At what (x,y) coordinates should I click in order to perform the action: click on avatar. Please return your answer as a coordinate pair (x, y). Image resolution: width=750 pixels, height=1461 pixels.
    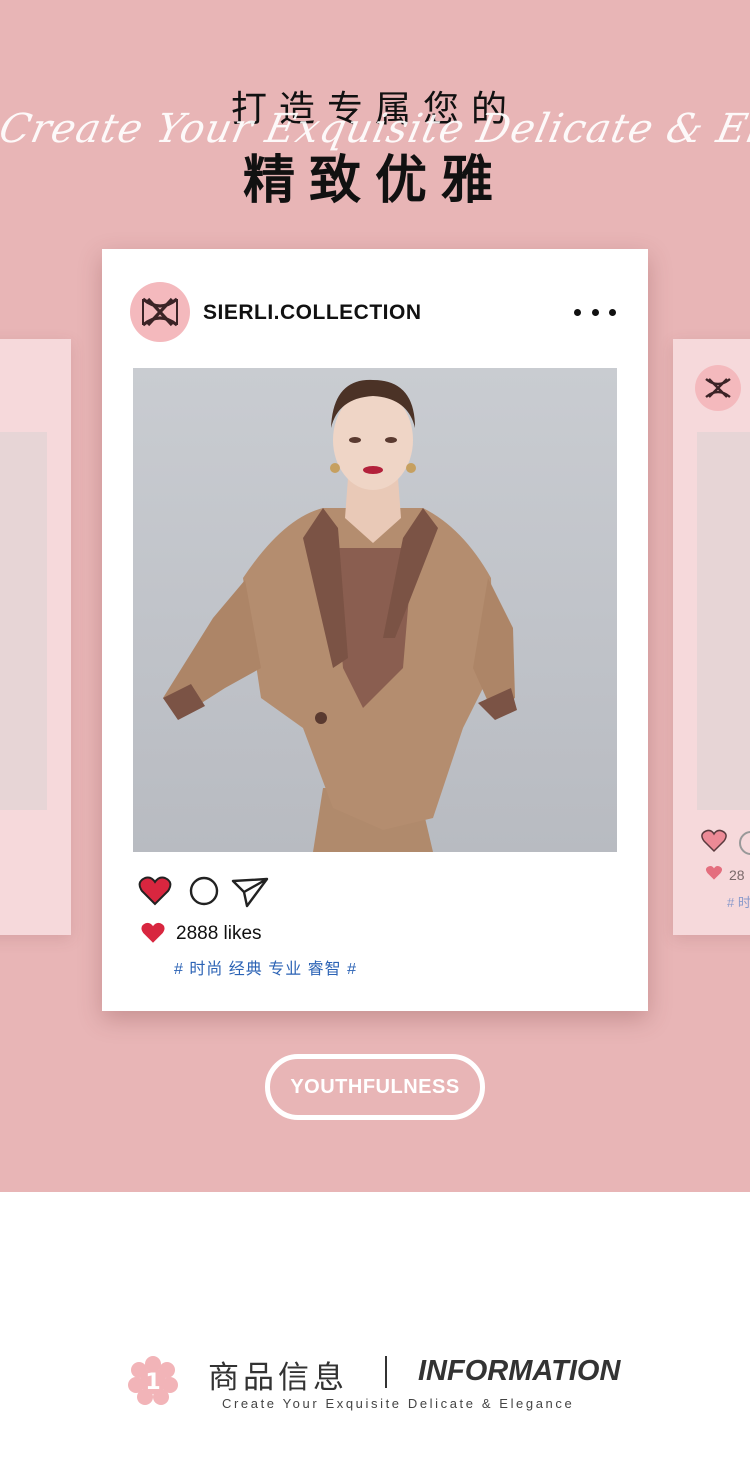
    Looking at the image, I should click on (160, 312).